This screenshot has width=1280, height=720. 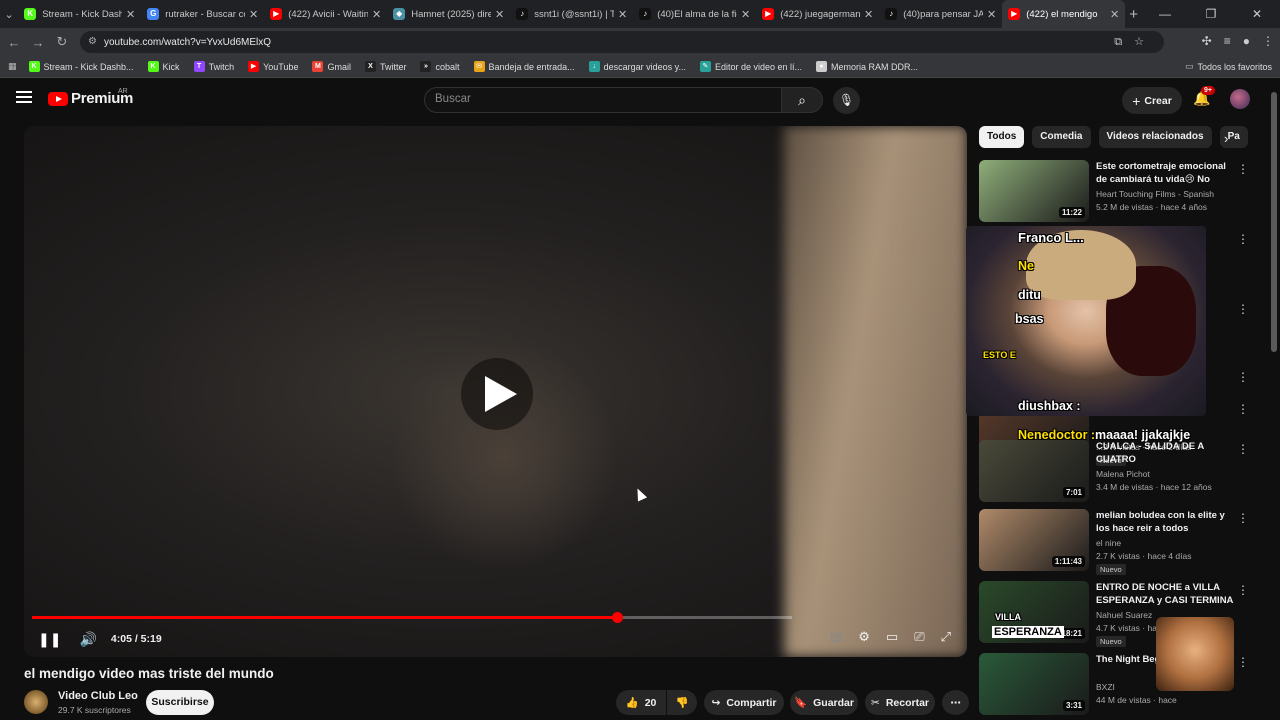 I want to click on like-button: 👍 20, so click(x=641, y=702).